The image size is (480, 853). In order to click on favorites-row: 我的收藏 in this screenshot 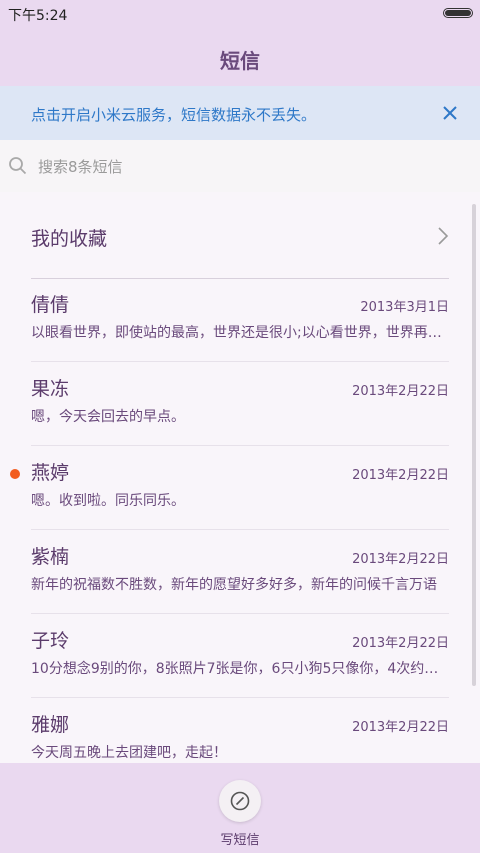, I will do `click(240, 235)`.